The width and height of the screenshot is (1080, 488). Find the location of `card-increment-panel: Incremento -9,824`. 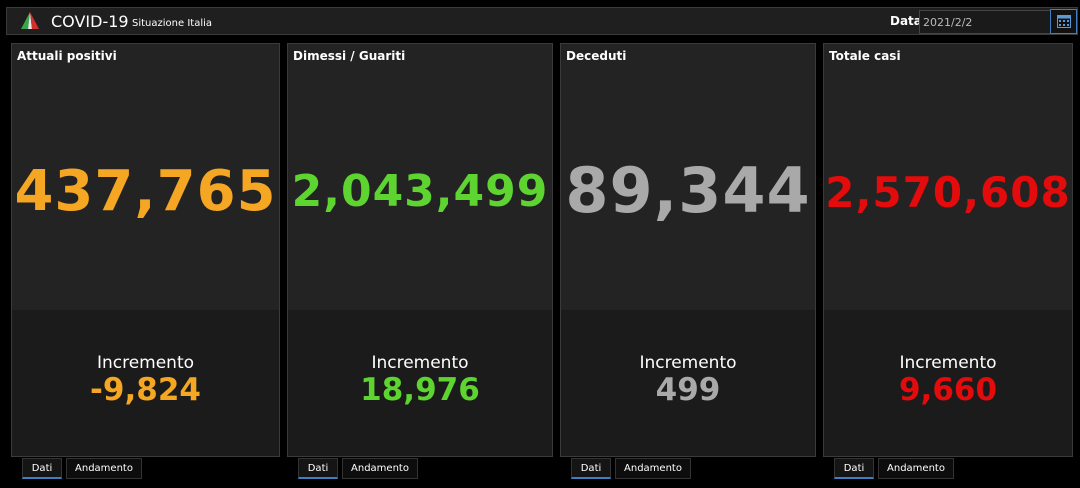

card-increment-panel: Incremento -9,824 is located at coordinates (145, 383).